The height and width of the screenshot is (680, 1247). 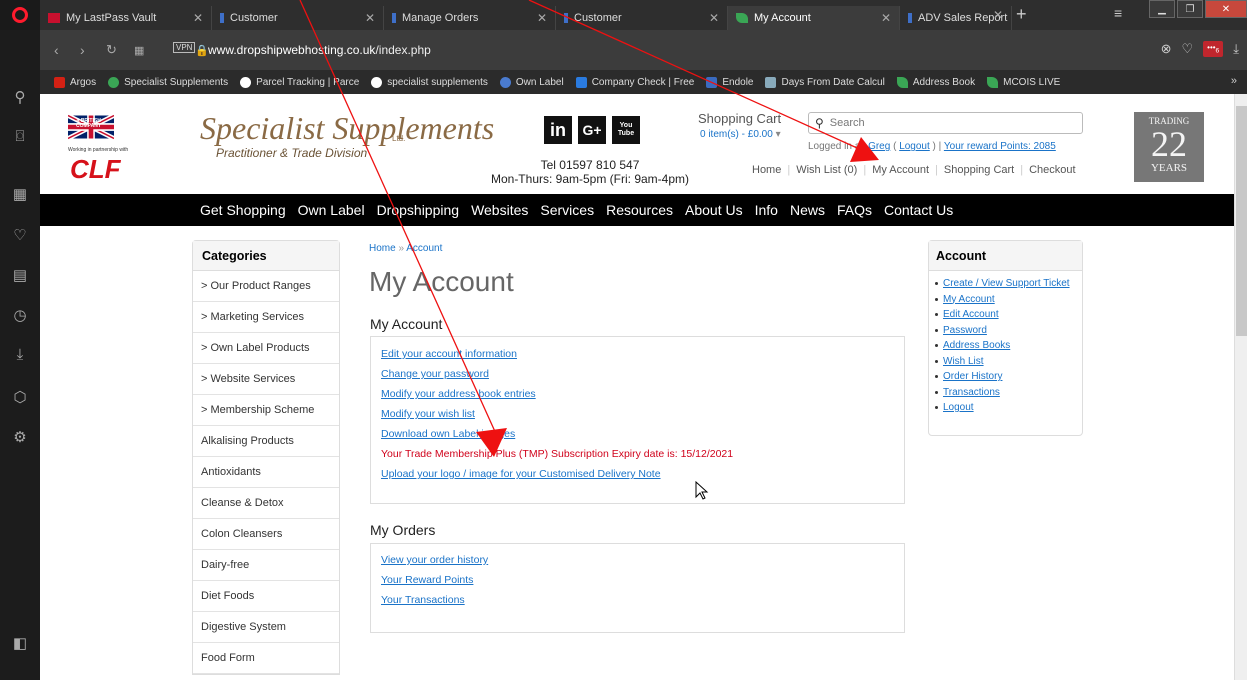 What do you see at coordinates (702, 490) in the screenshot?
I see `mouse-cursor-icon` at bounding box center [702, 490].